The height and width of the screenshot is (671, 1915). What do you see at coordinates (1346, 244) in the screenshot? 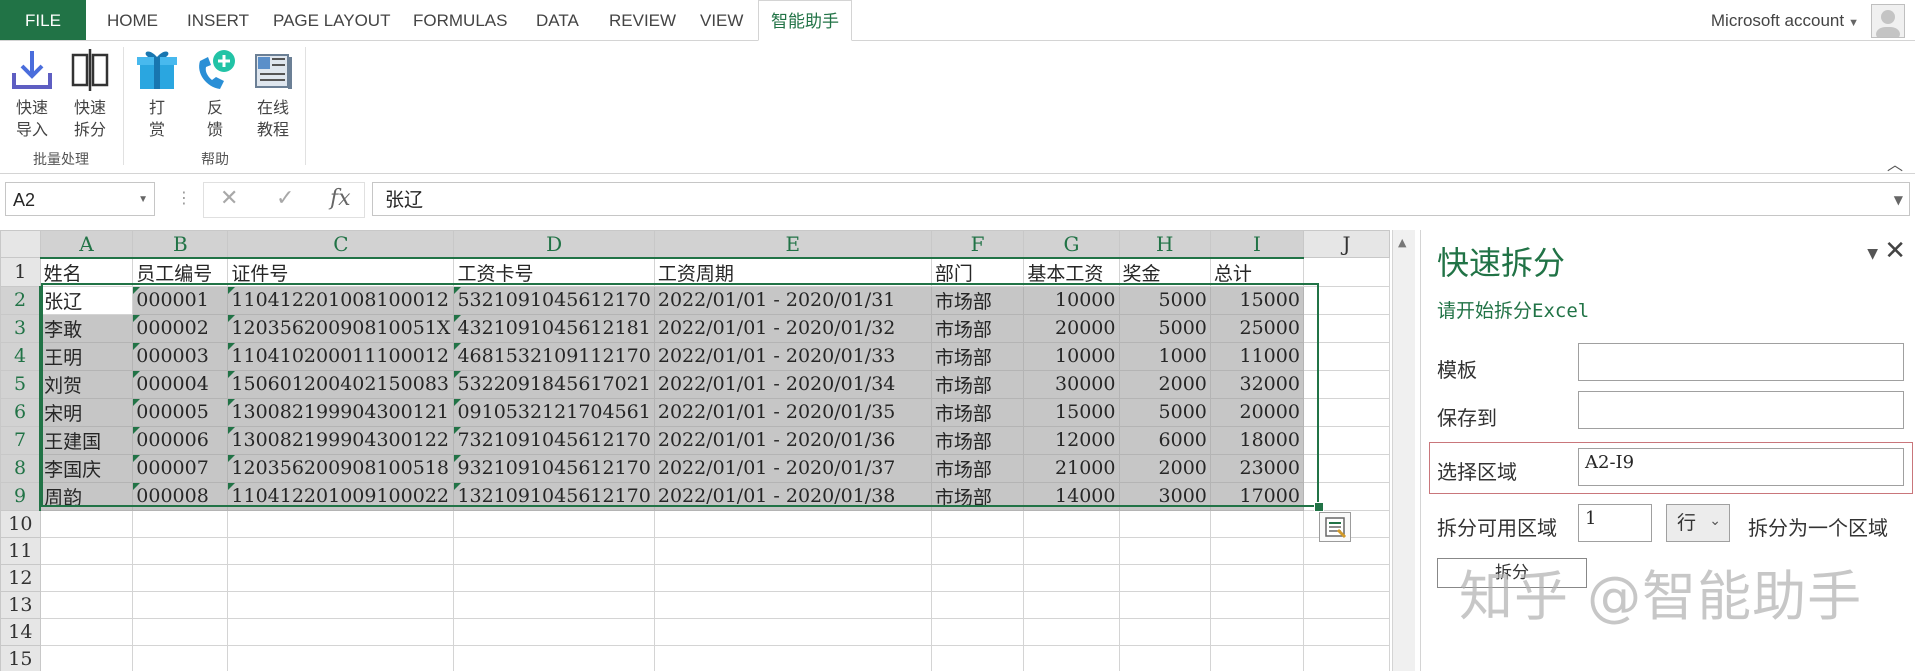
I see `column-header-j: J` at bounding box center [1346, 244].